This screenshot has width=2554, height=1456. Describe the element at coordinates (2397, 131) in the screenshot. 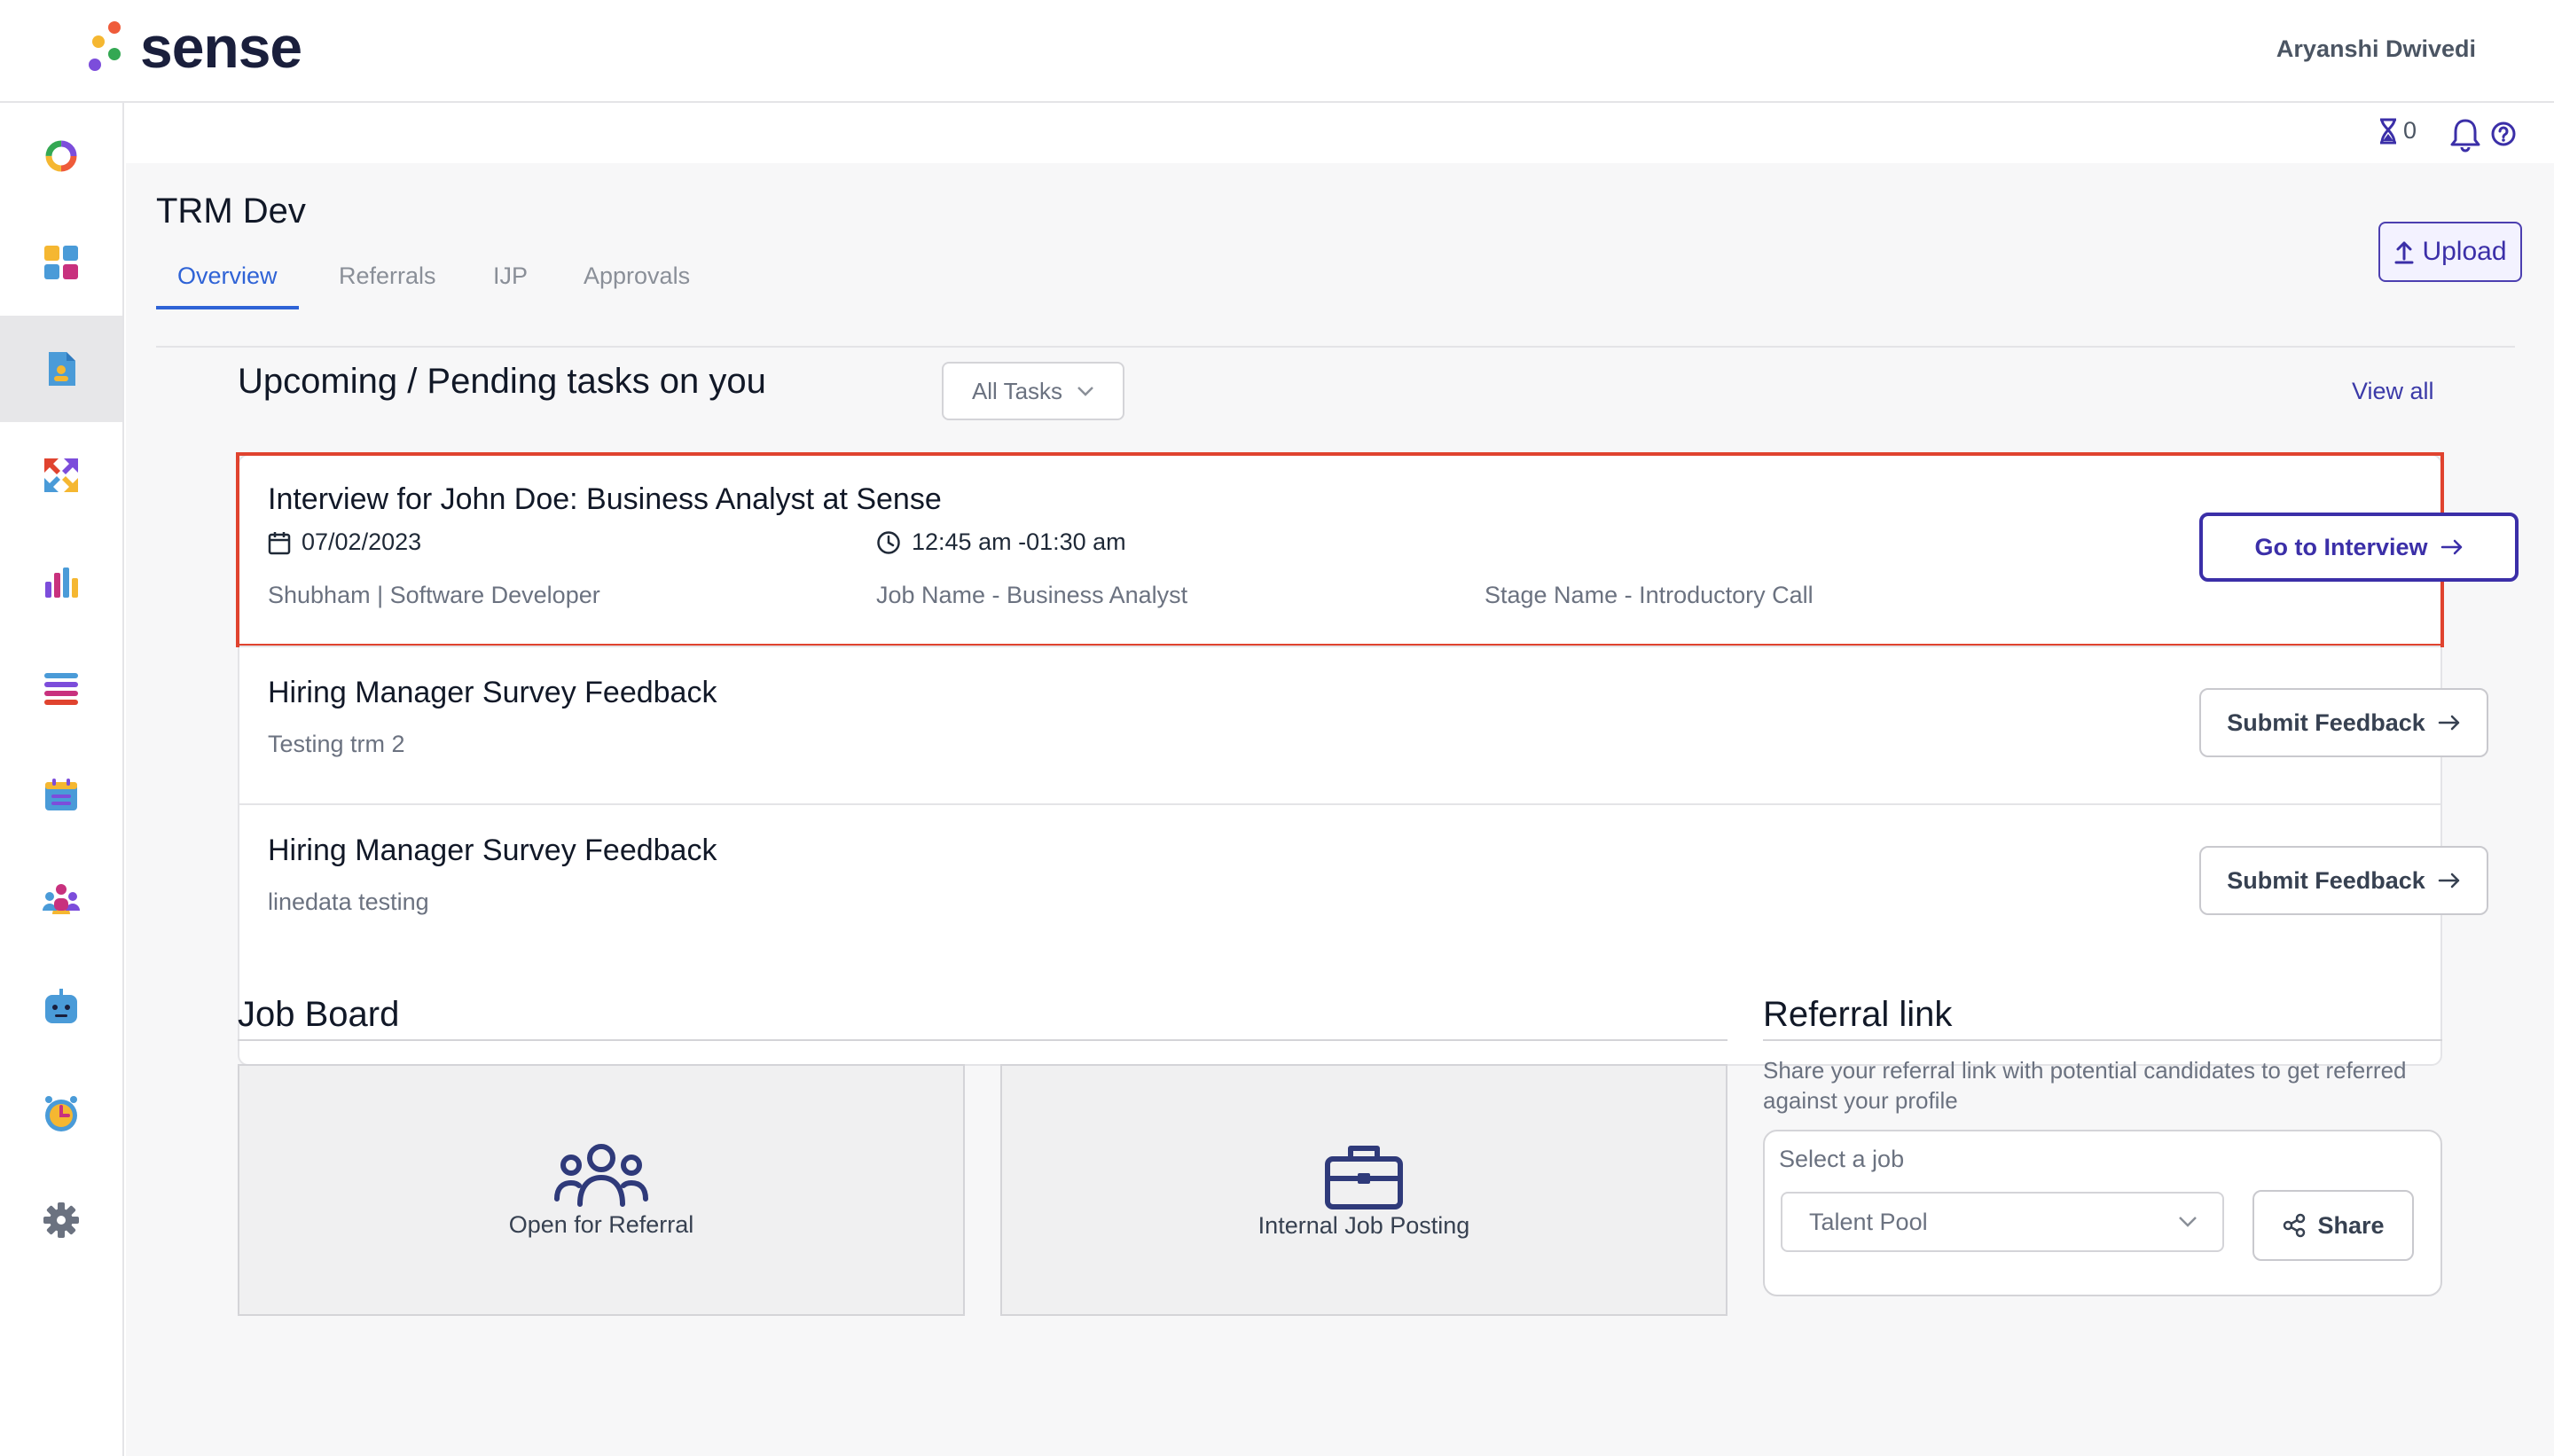

I see `pending-counter: 0` at that location.